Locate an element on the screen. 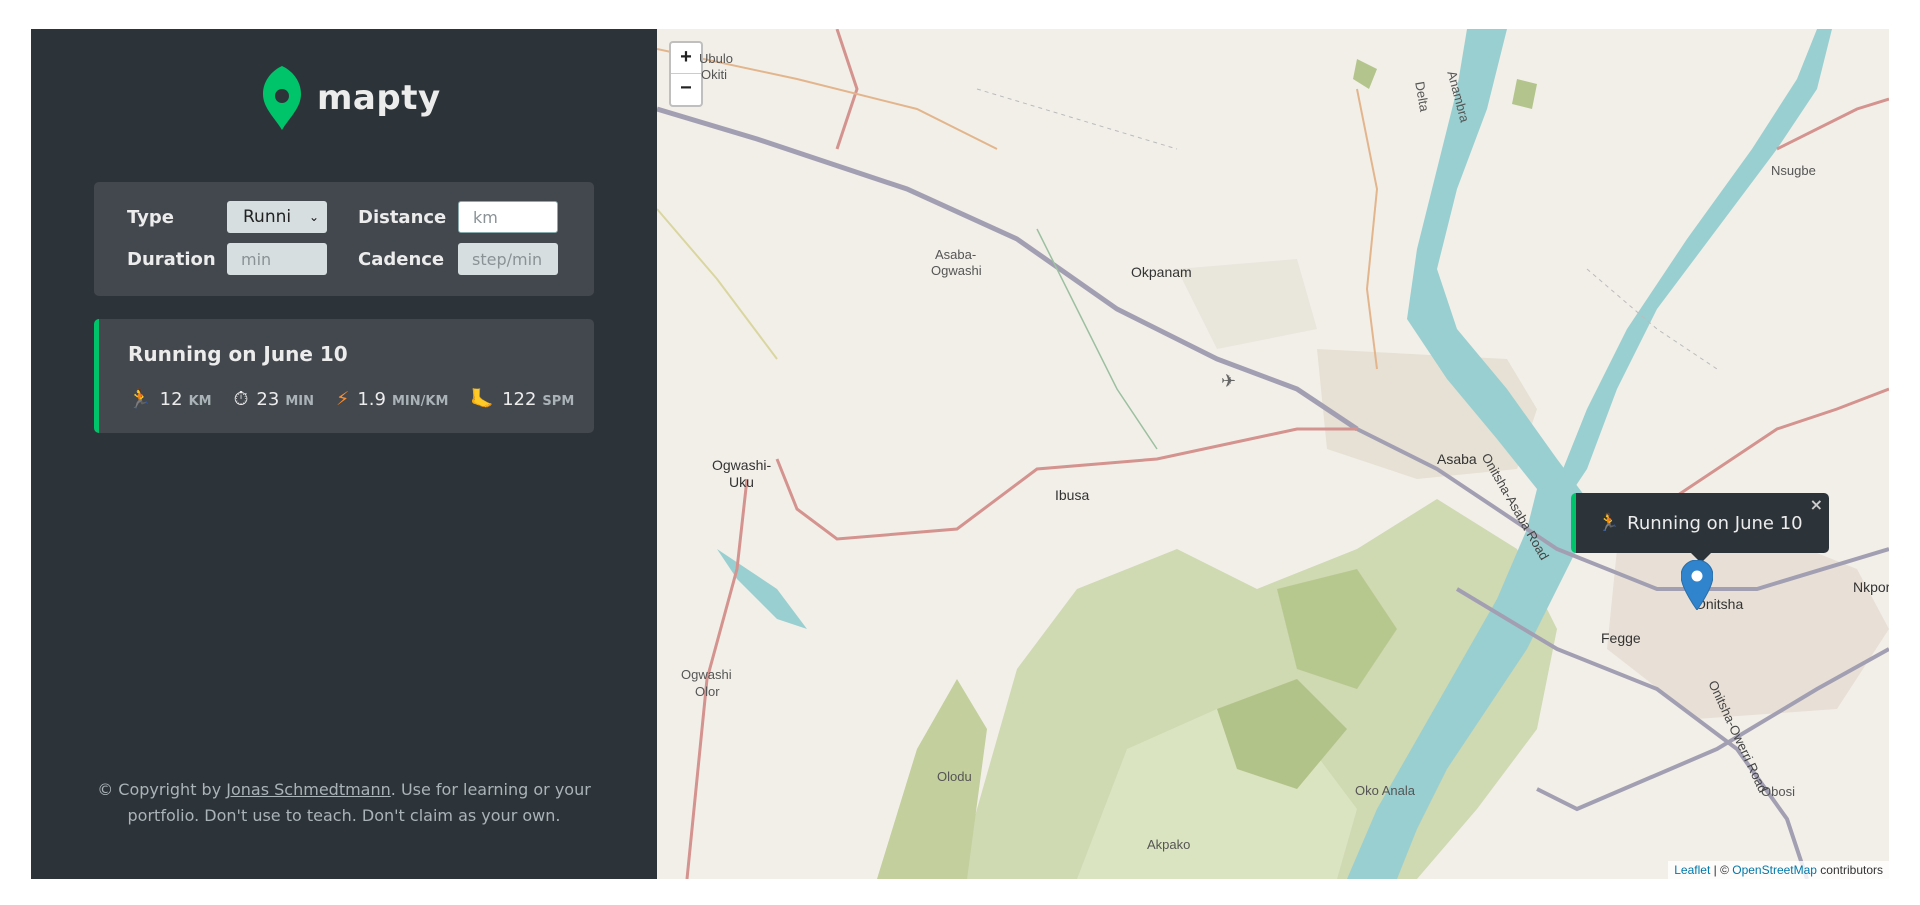 This screenshot has width=1920, height=905. map-pin-logo-icon is located at coordinates (282, 98).